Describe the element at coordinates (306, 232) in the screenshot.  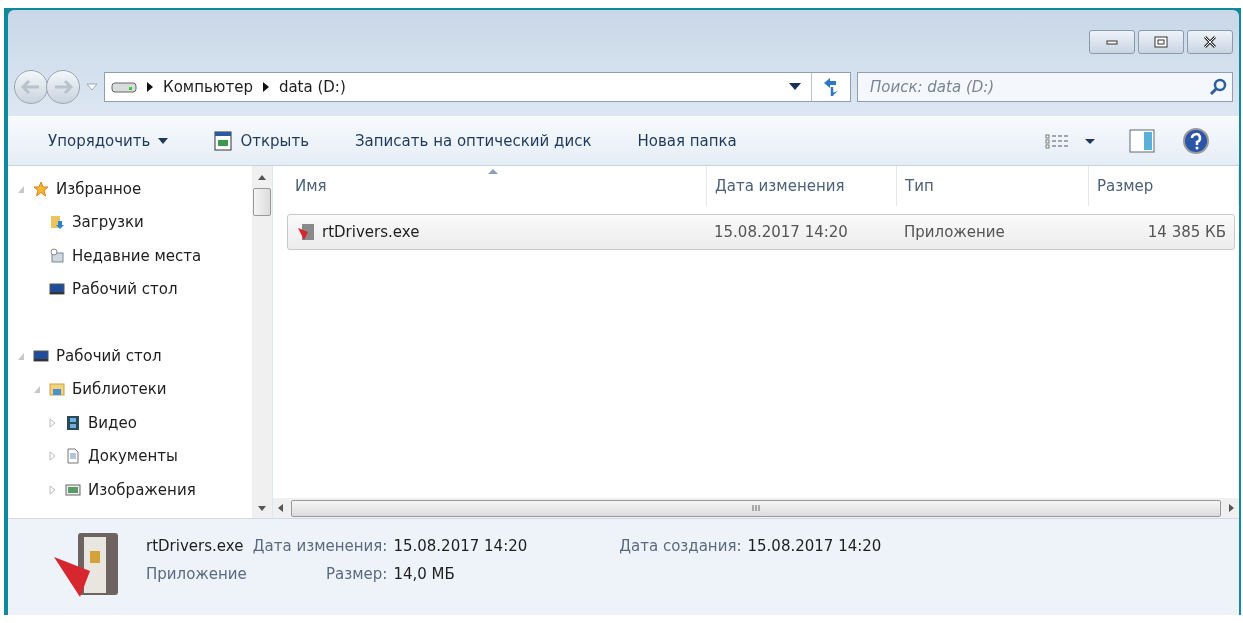
I see `installer-icon` at that location.